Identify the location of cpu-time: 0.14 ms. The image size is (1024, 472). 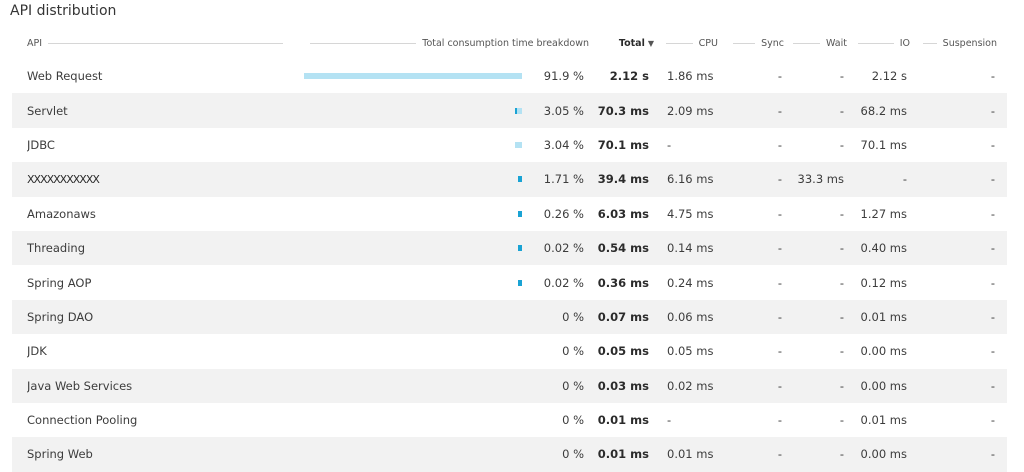
(690, 248).